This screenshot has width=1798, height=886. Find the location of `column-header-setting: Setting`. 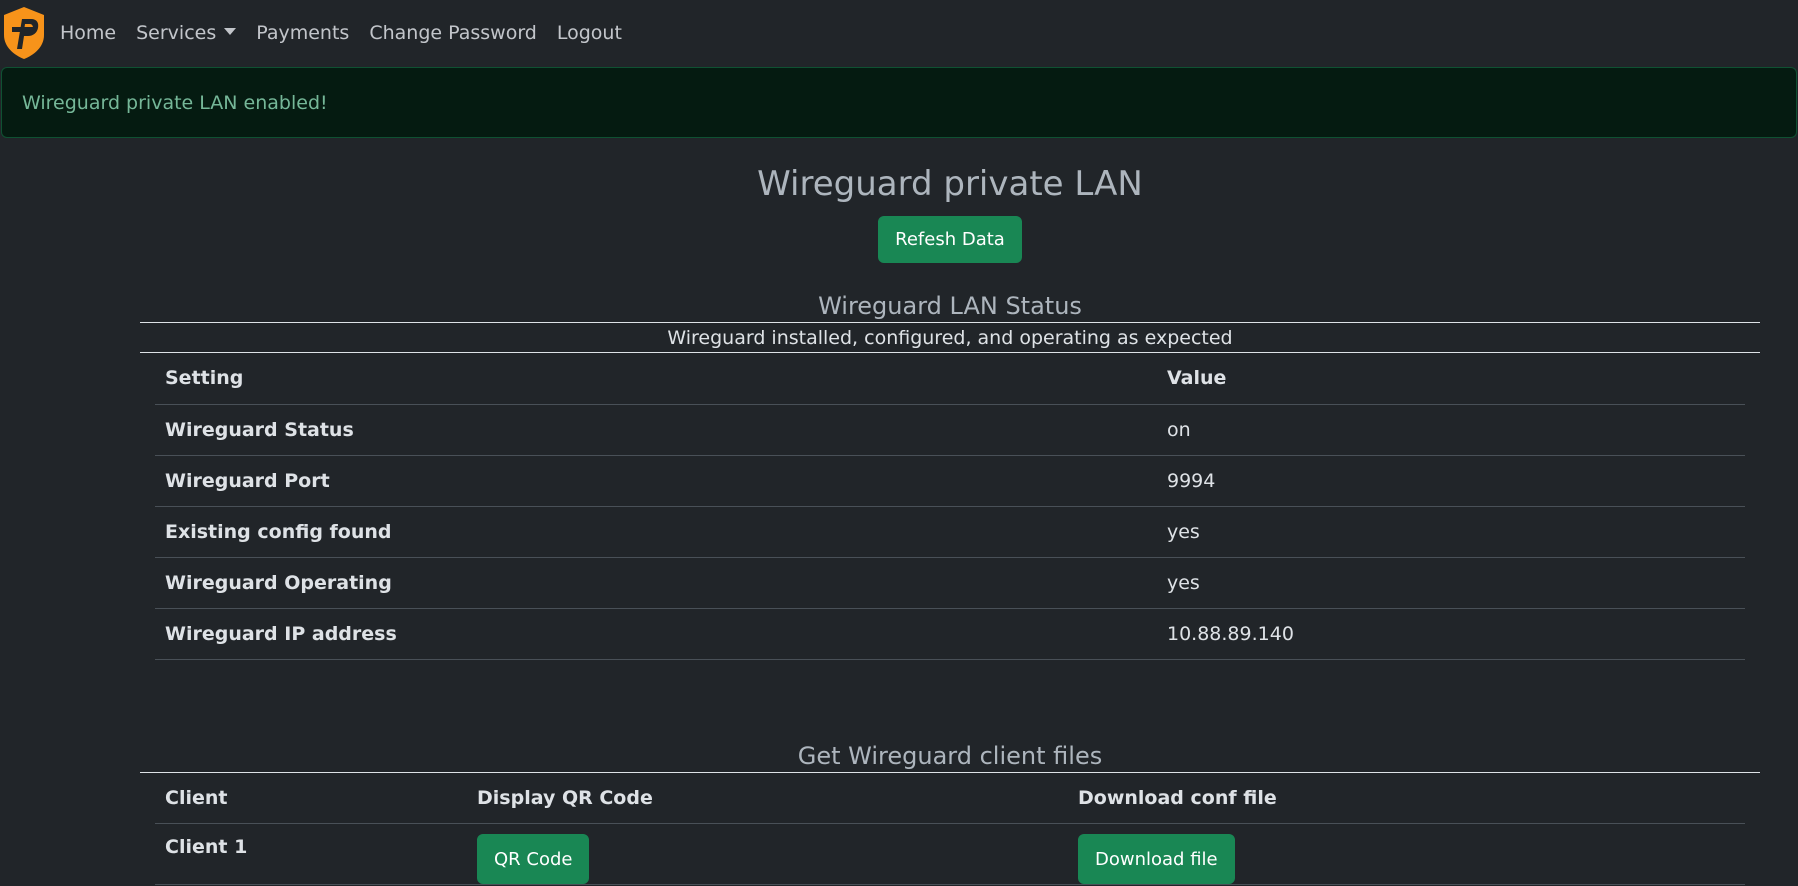

column-header-setting: Setting is located at coordinates (656, 379).